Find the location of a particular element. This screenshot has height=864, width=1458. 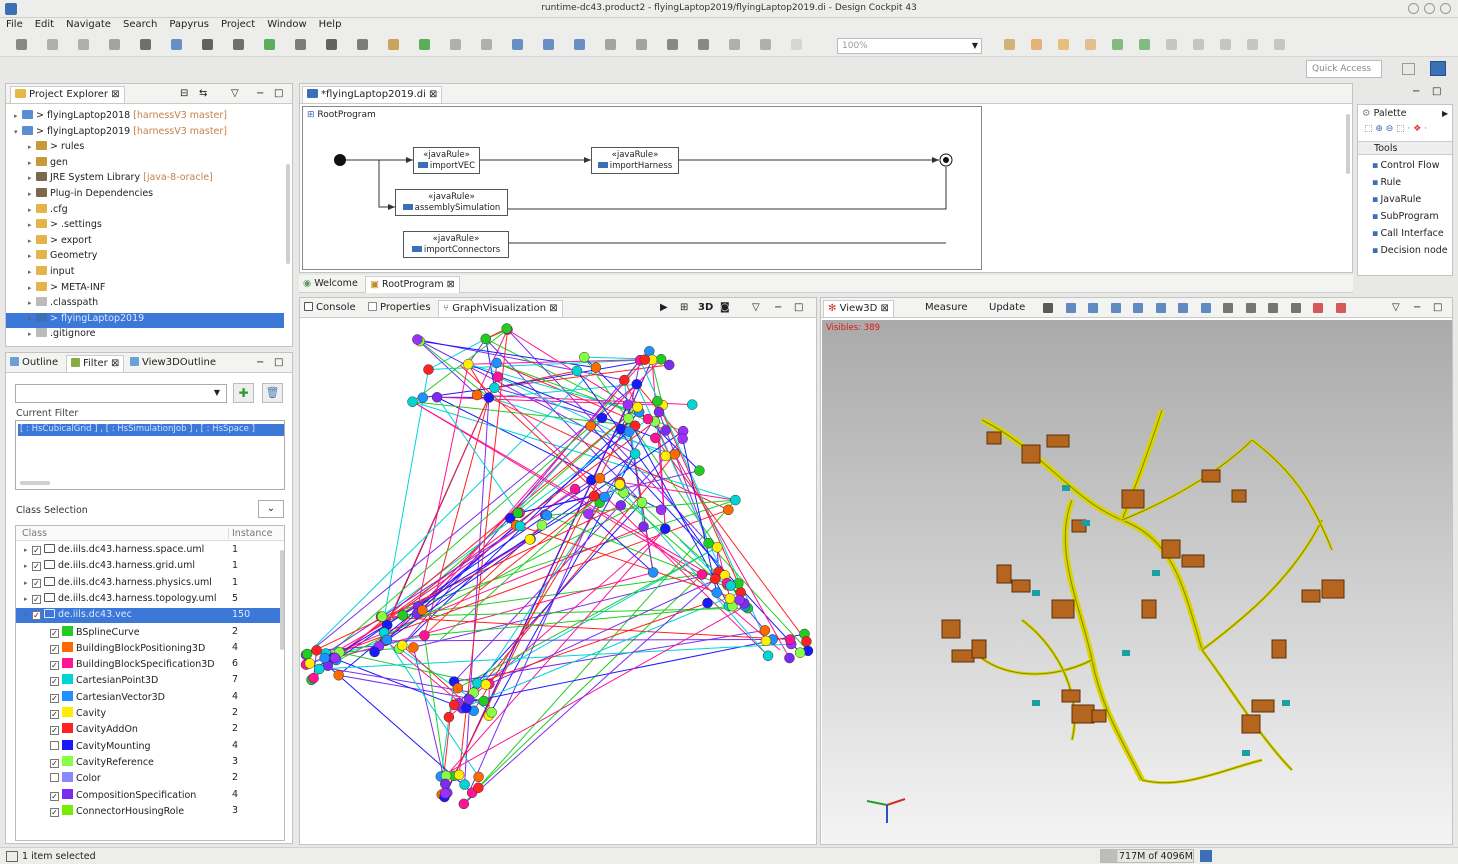

tree-item: ▸ Geometry is located at coordinates (145, 257).